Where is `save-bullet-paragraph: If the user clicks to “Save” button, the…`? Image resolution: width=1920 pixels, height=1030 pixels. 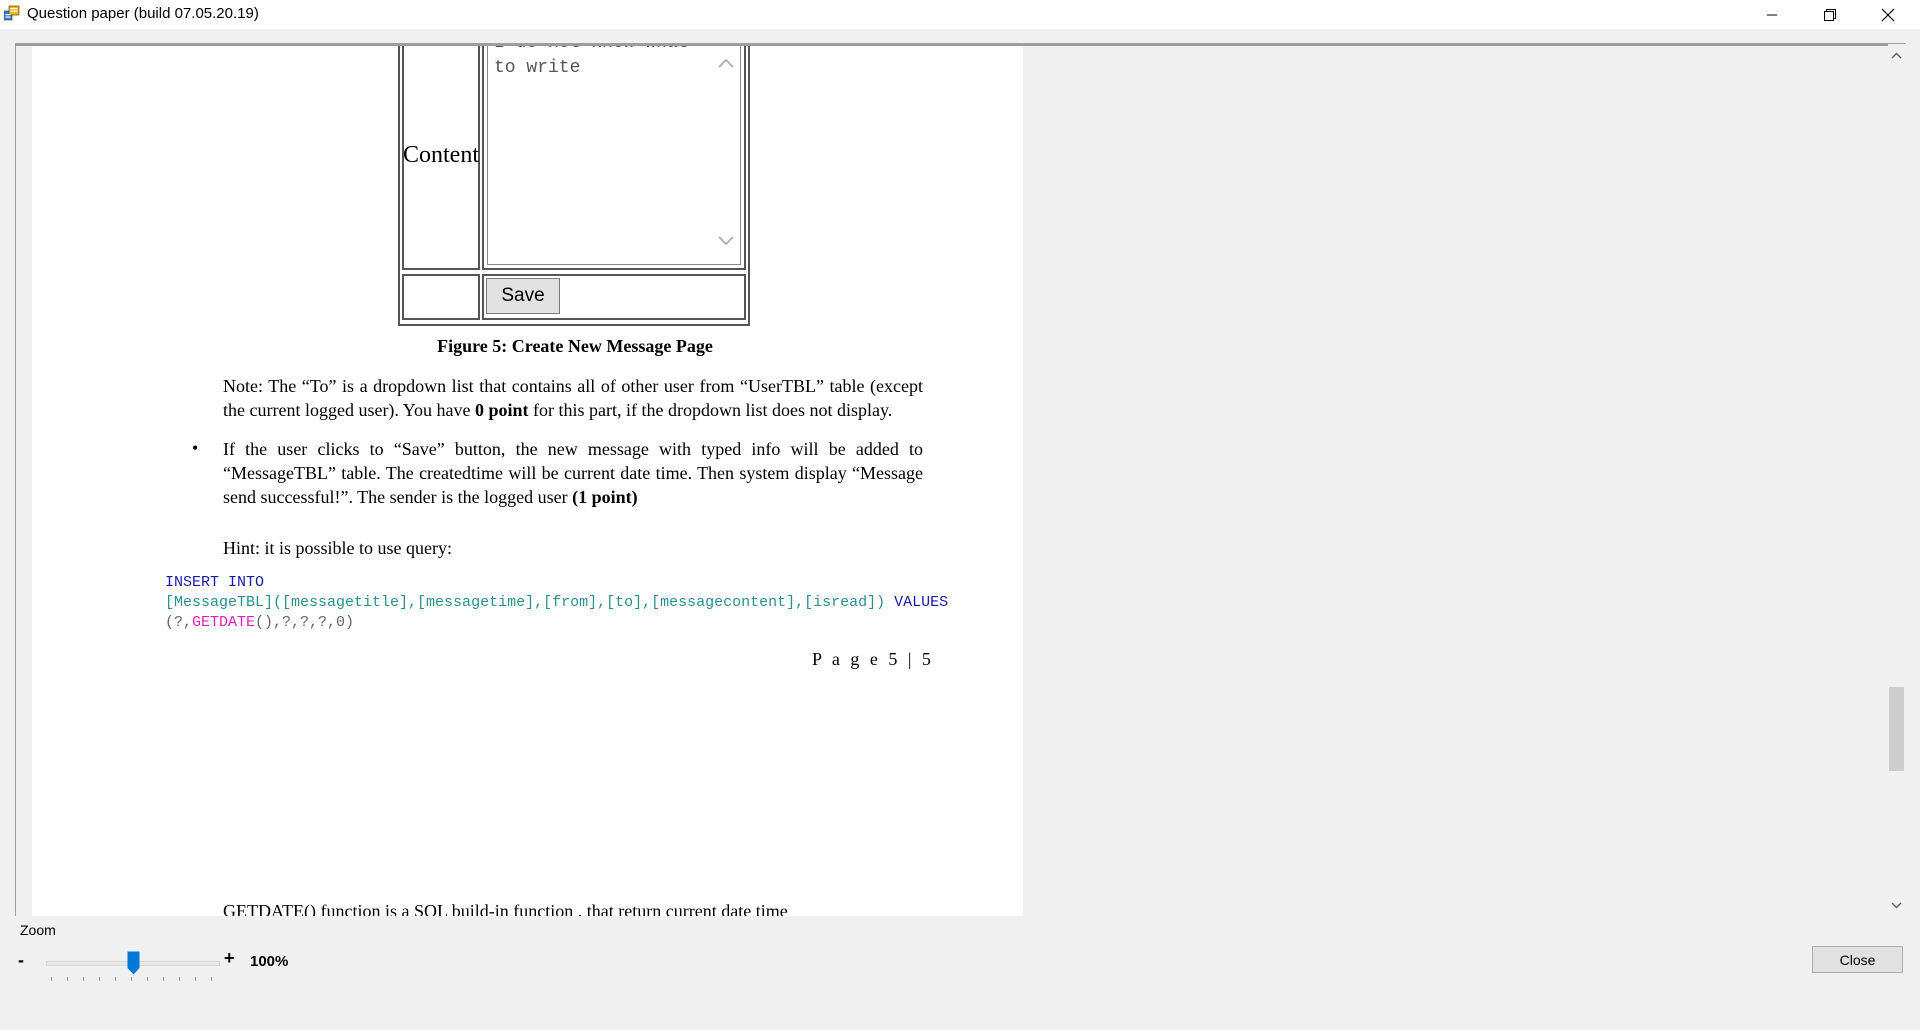
save-bullet-paragraph: If the user clicks to “Save” button, the… is located at coordinates (573, 473).